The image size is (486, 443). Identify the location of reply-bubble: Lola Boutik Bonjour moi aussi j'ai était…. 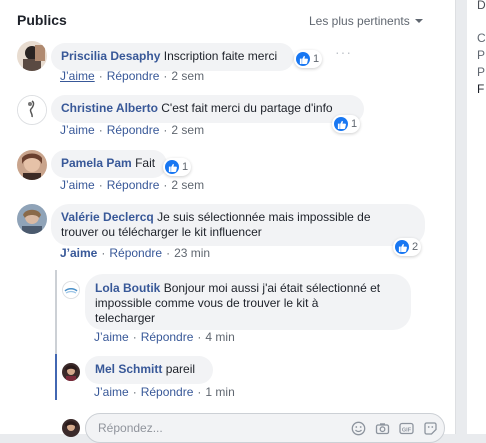
(248, 302).